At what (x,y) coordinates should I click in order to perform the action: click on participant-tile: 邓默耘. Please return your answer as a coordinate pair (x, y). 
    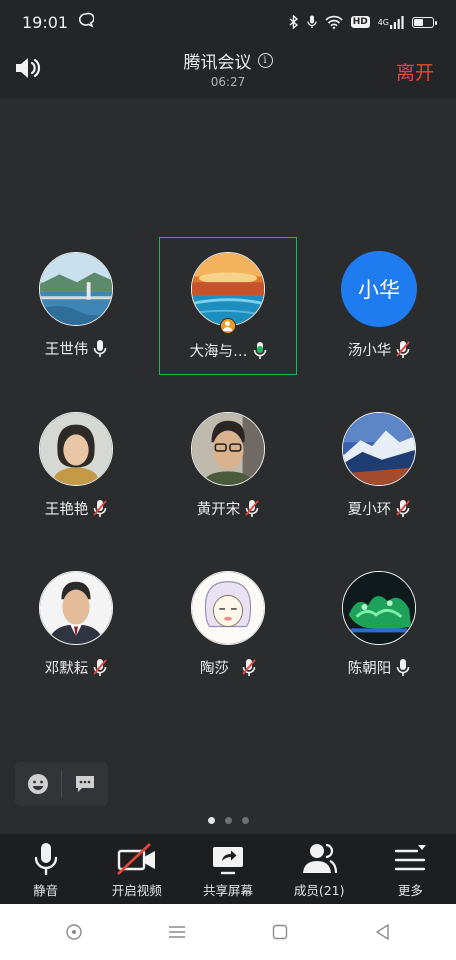
    Looking at the image, I should click on (76, 625).